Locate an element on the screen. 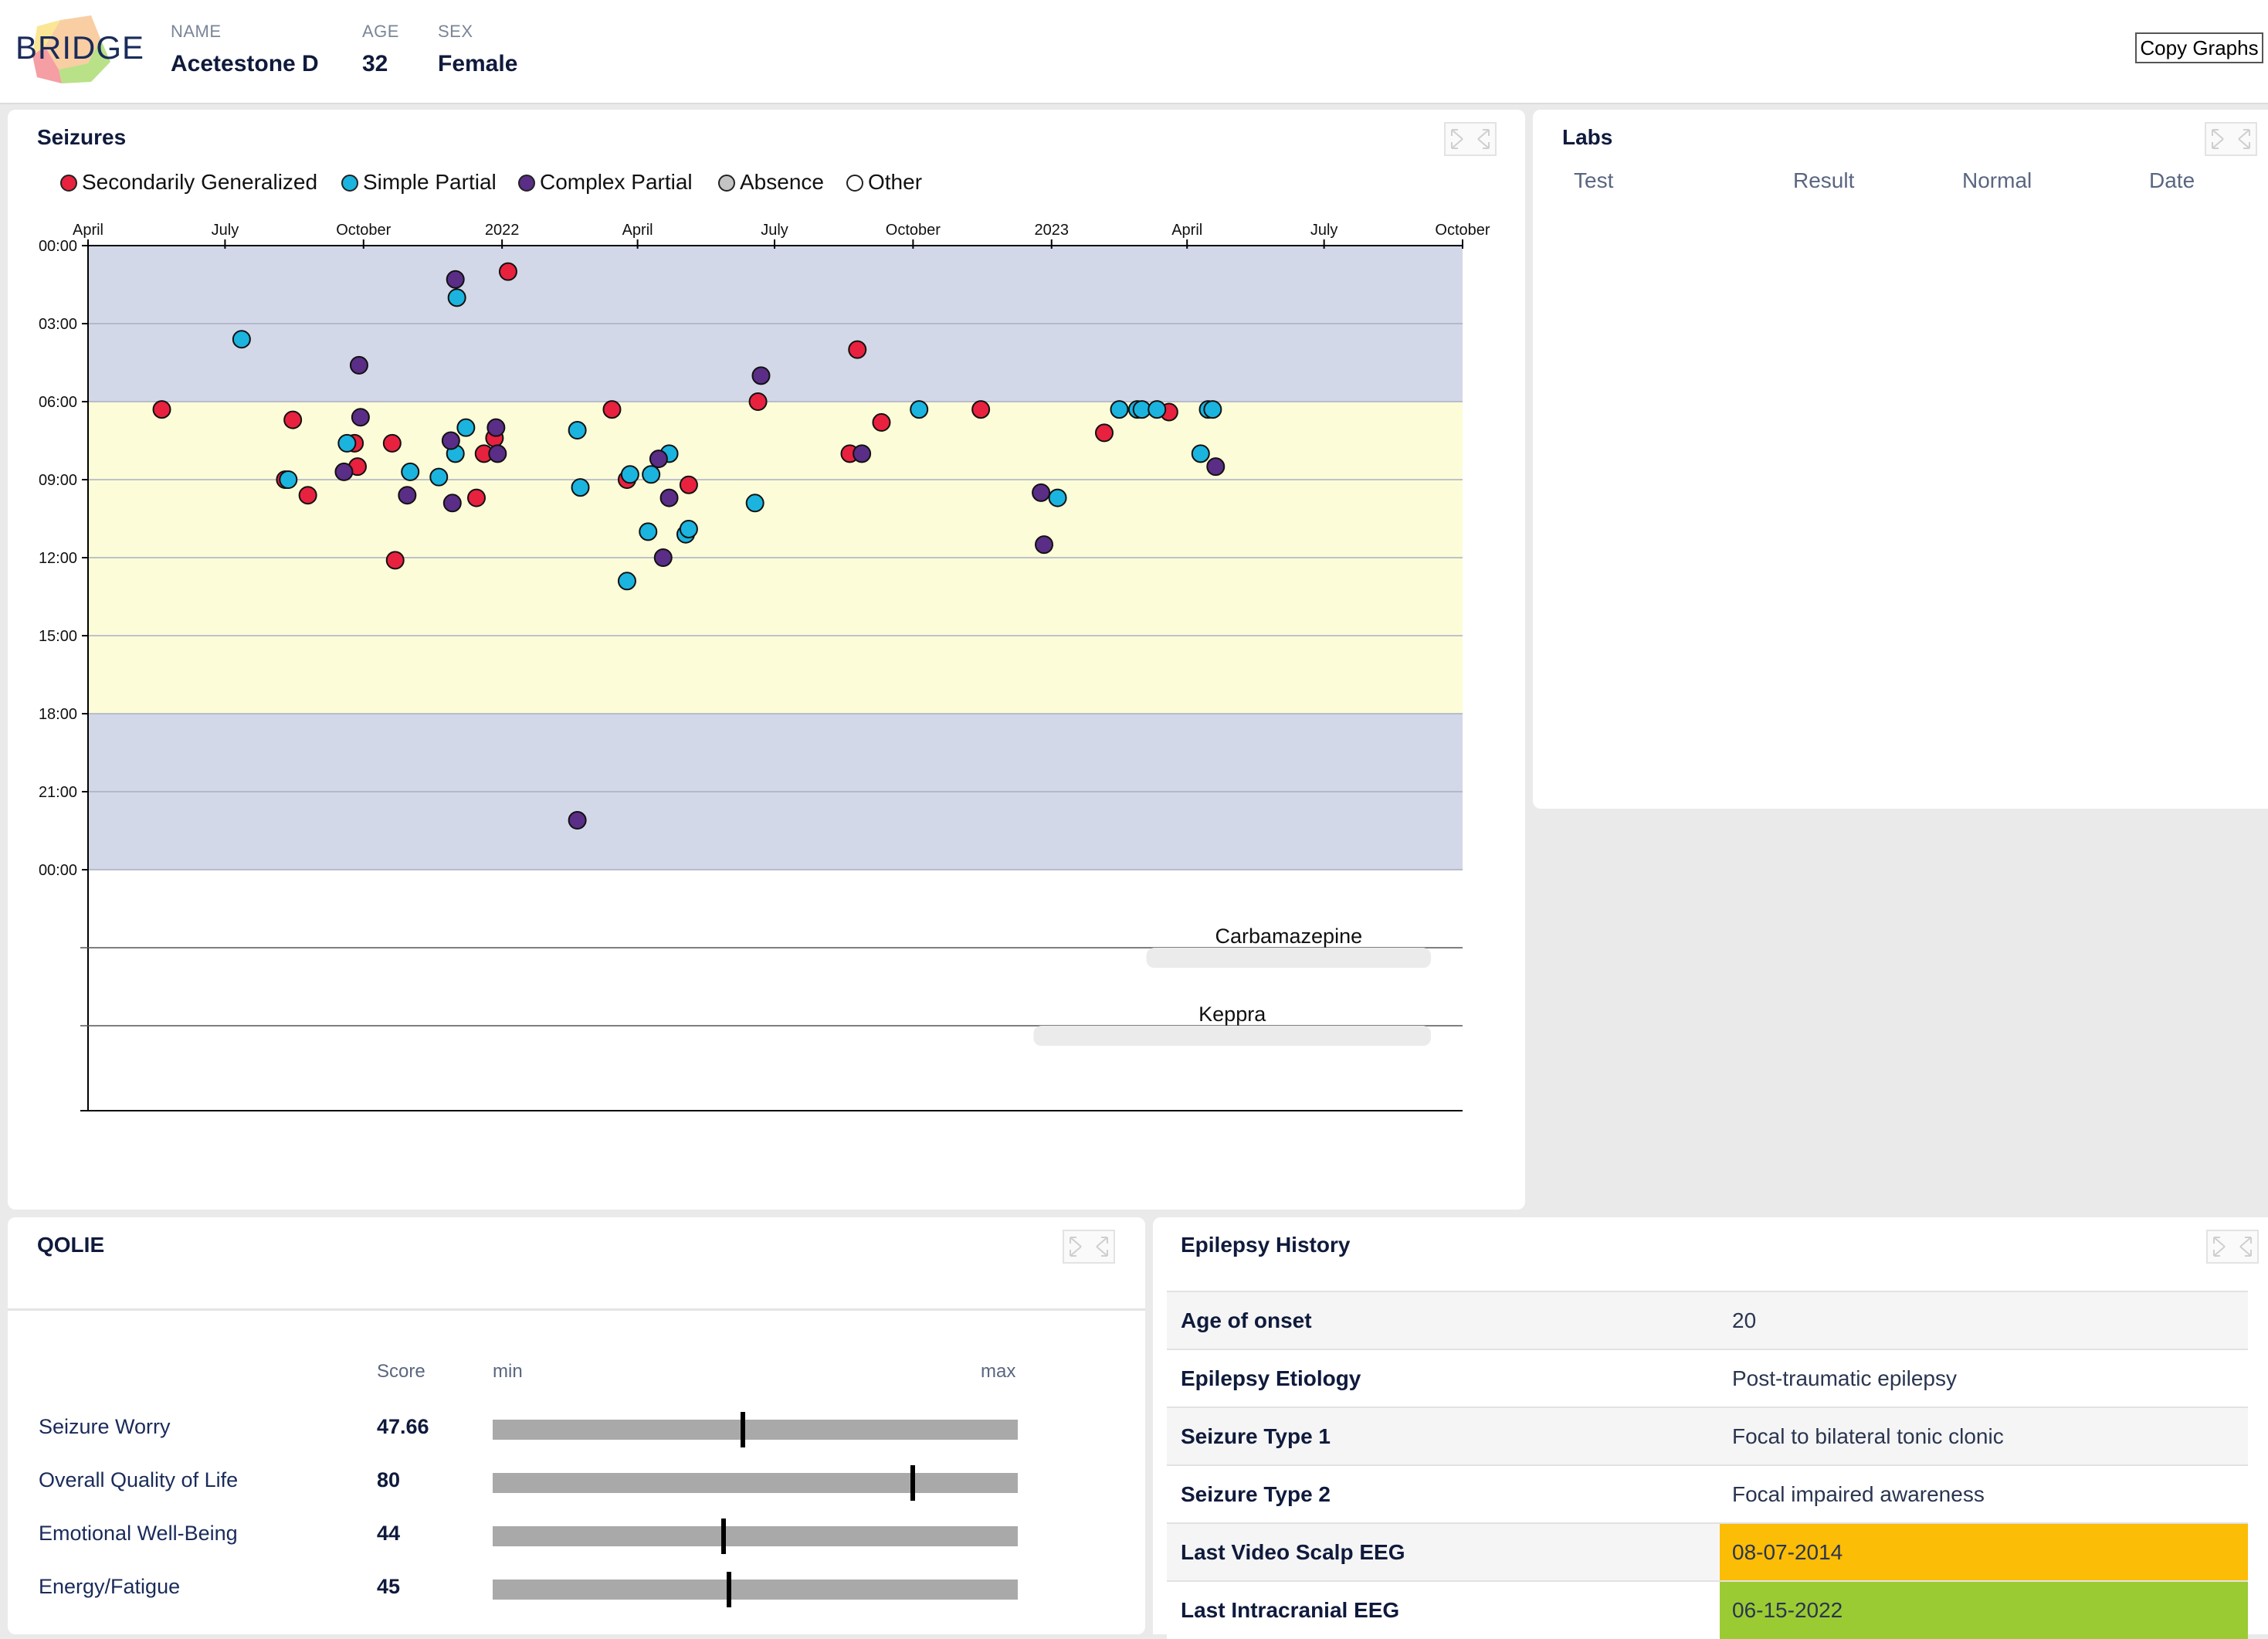 The width and height of the screenshot is (2268, 1639). copy-graphs-button: Copy Graphs is located at coordinates (2199, 47).